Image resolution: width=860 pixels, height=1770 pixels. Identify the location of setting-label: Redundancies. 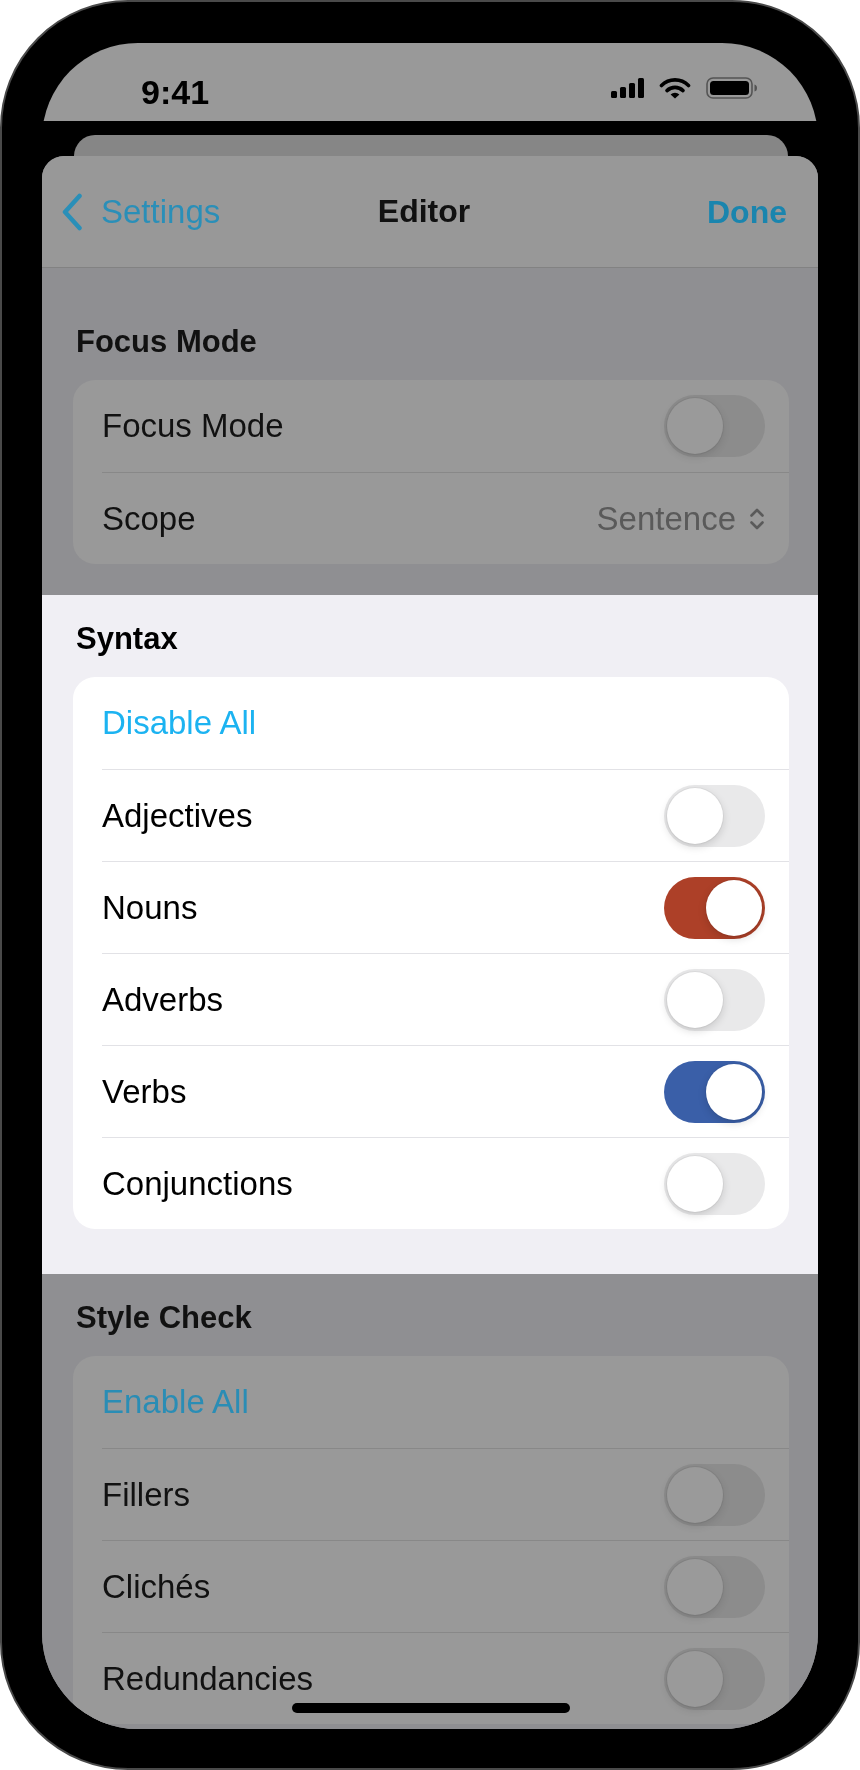
(207, 1678).